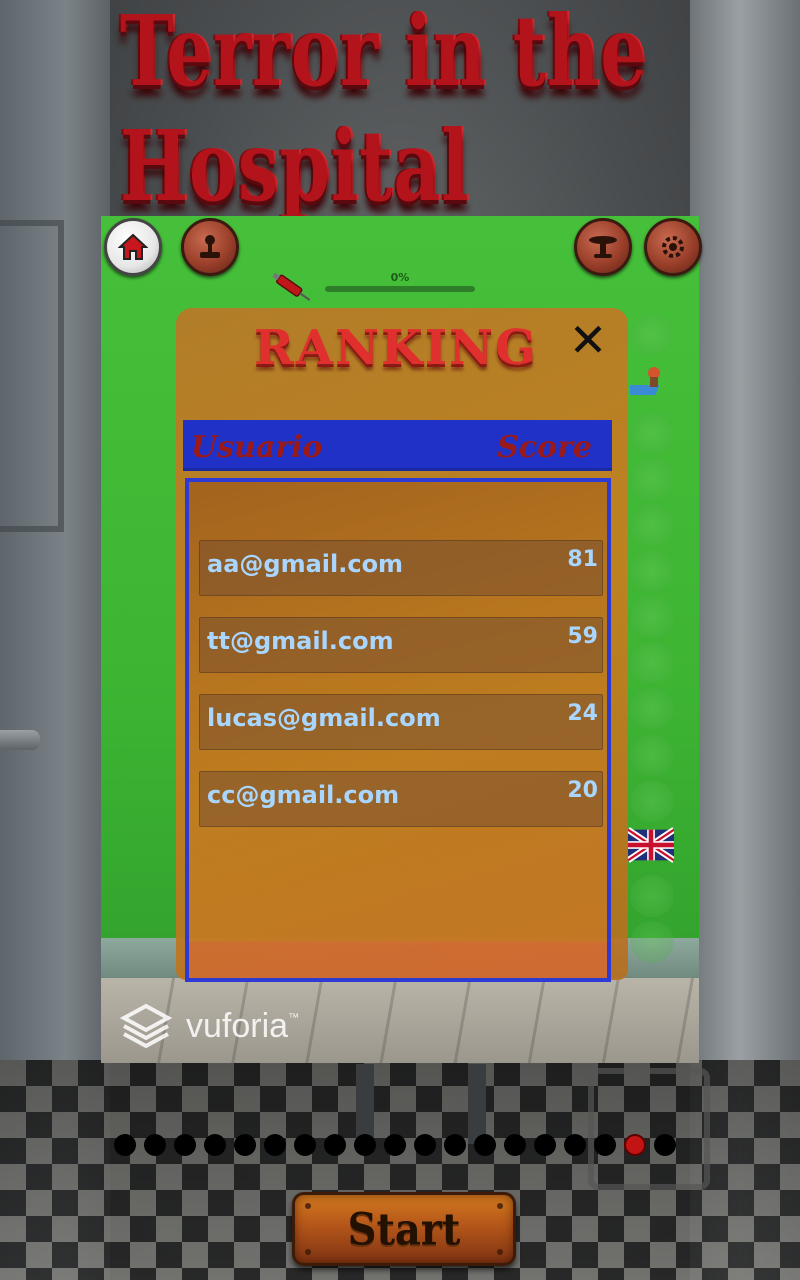 The image size is (800, 1280). What do you see at coordinates (652, 896) in the screenshot?
I see `bird-icon` at bounding box center [652, 896].